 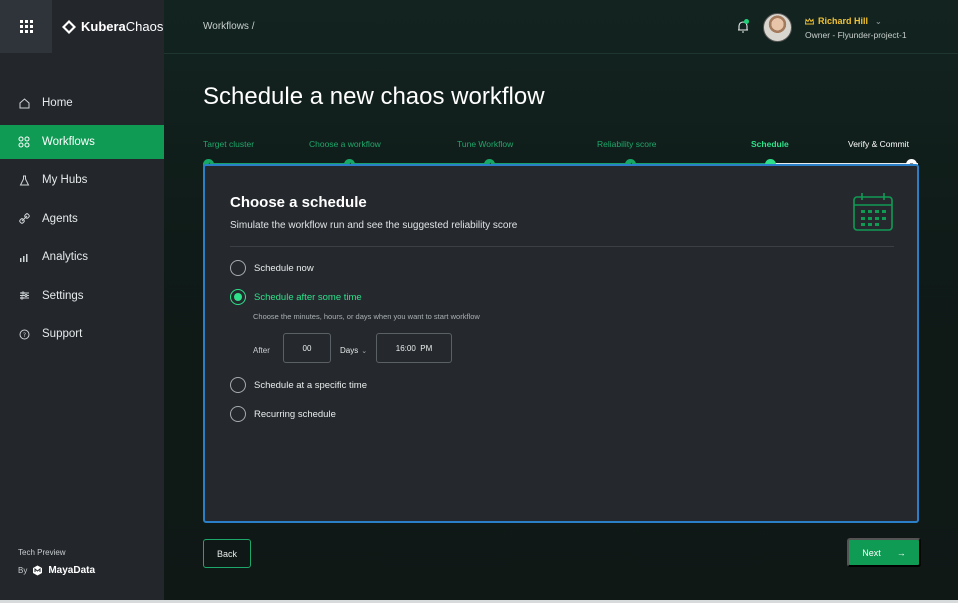 I want to click on sidebar-item-label: Agents, so click(x=60, y=218).